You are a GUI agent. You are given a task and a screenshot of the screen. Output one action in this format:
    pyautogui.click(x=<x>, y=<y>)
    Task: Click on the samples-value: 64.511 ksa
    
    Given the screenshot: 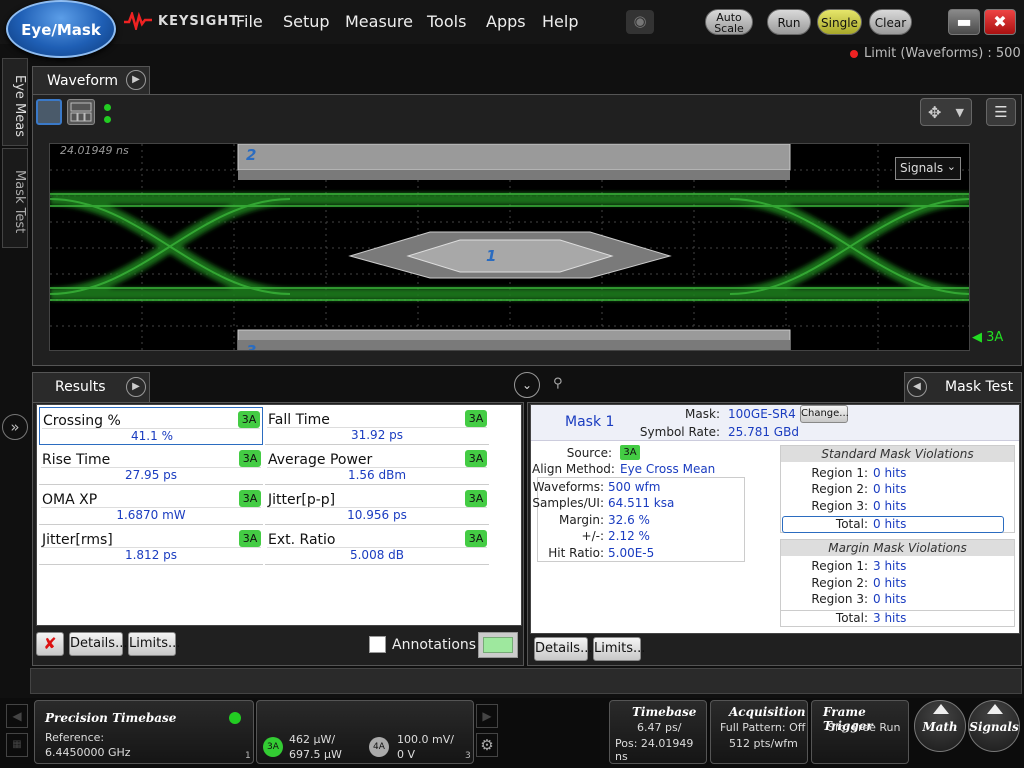 What is the action you would take?
    pyautogui.click(x=641, y=503)
    